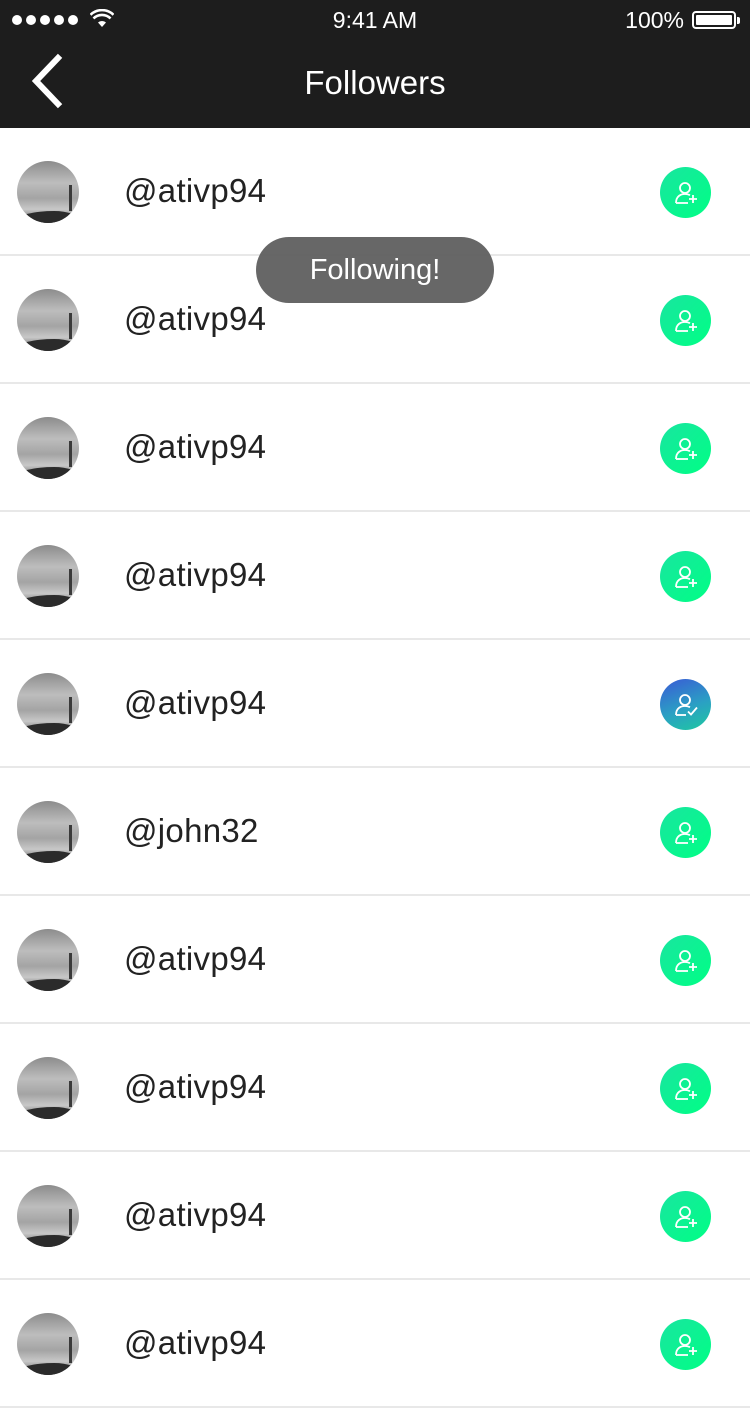  I want to click on battery-percentage: 100%, so click(654, 20).